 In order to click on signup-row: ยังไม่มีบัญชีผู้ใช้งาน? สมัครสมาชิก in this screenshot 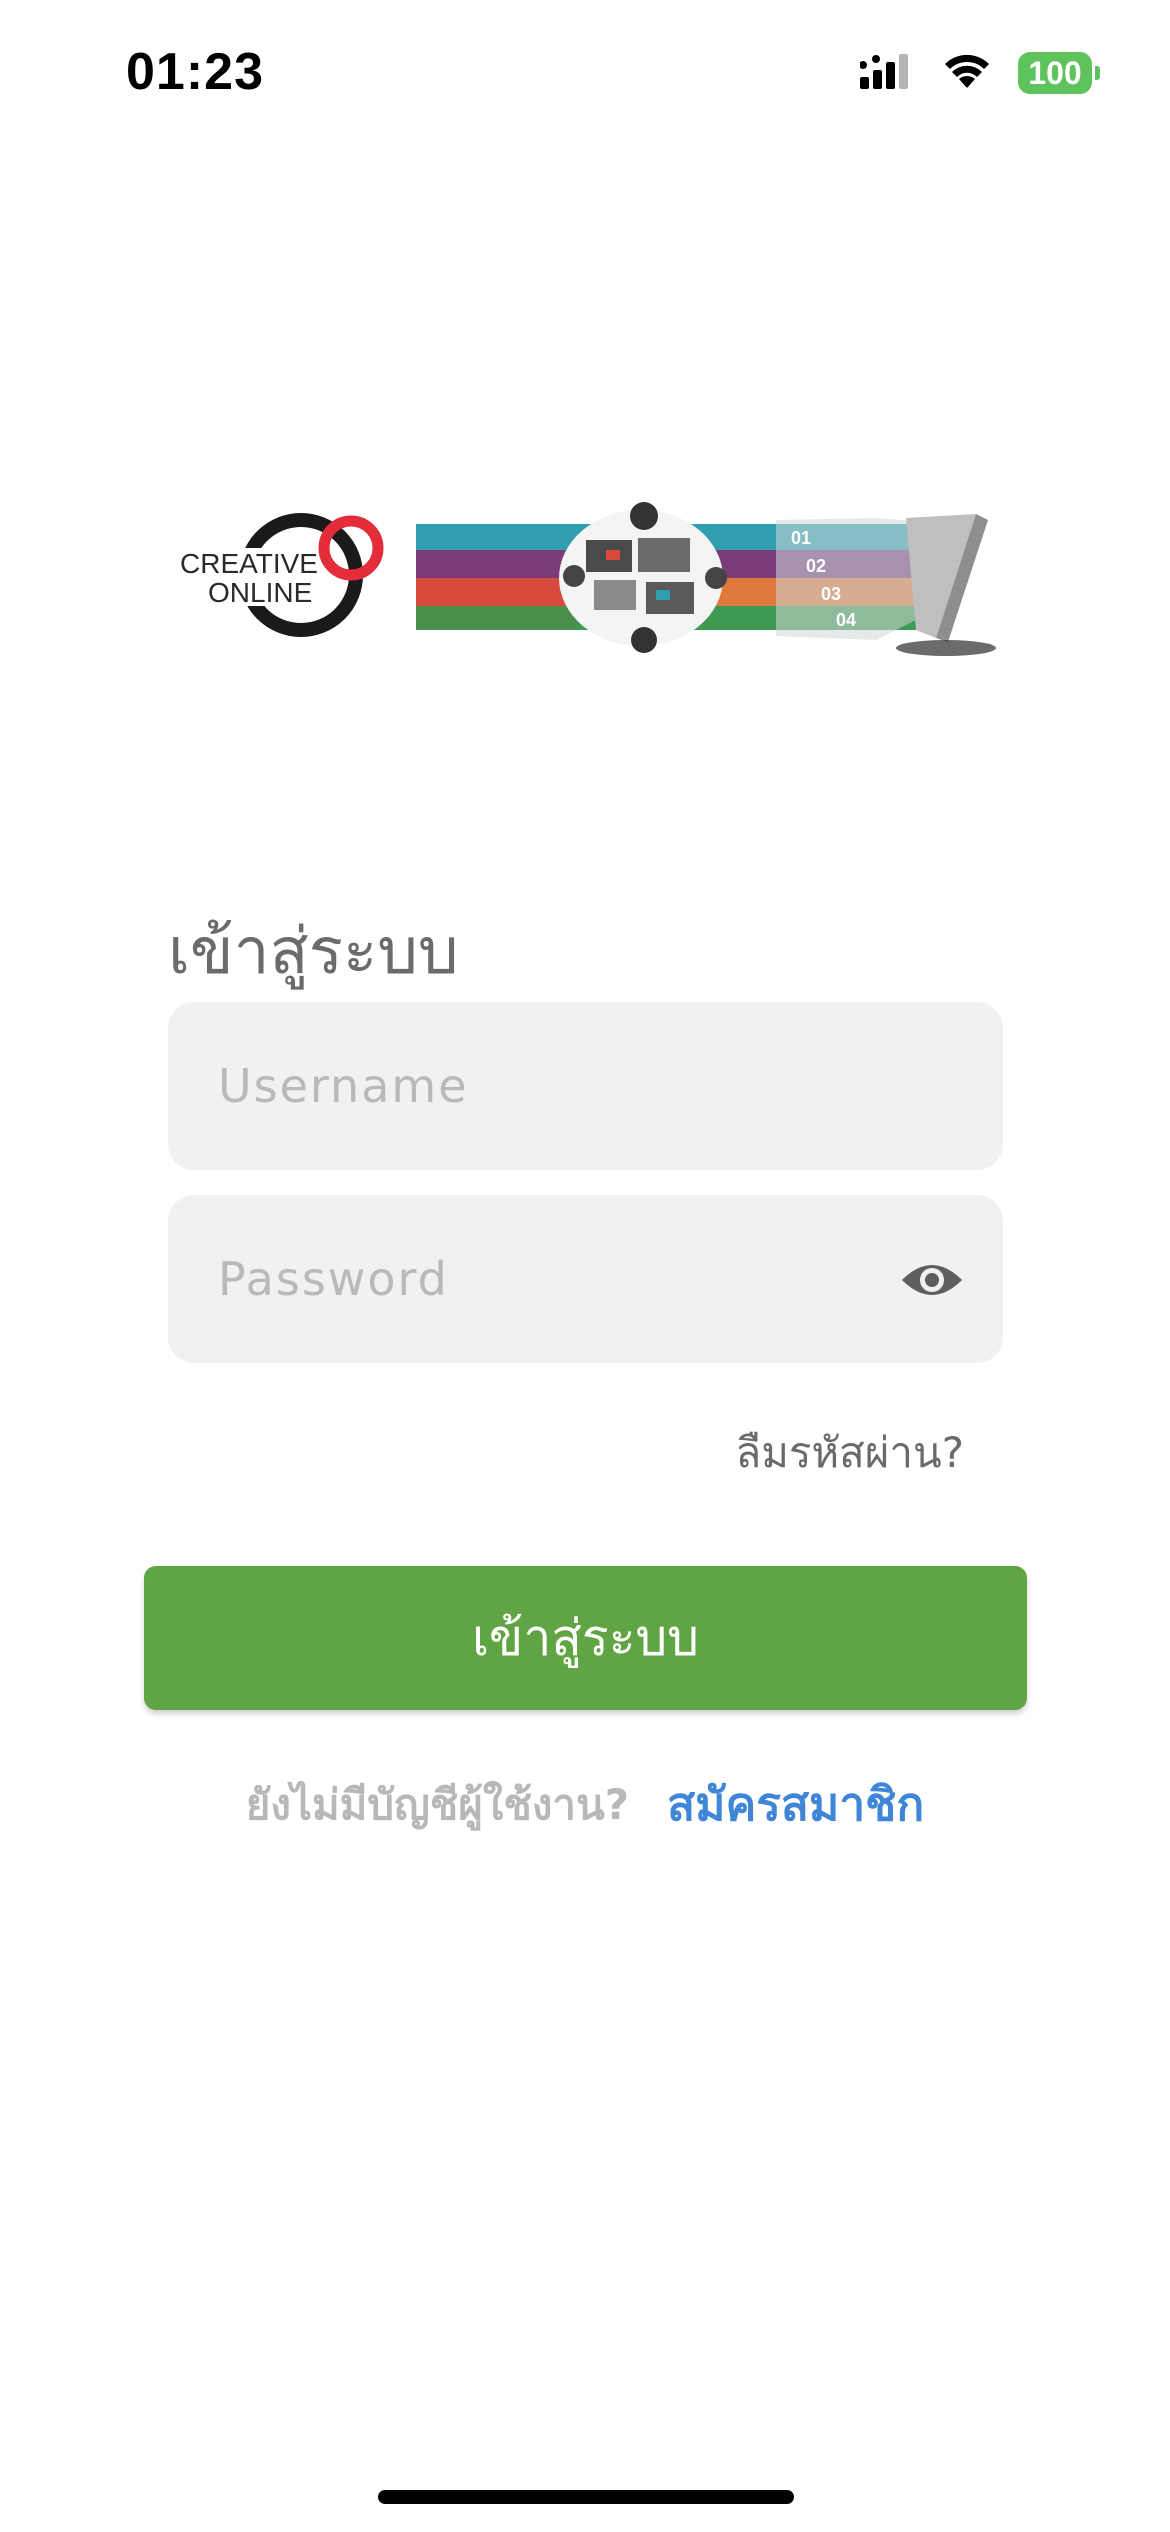, I will do `click(585, 1804)`.